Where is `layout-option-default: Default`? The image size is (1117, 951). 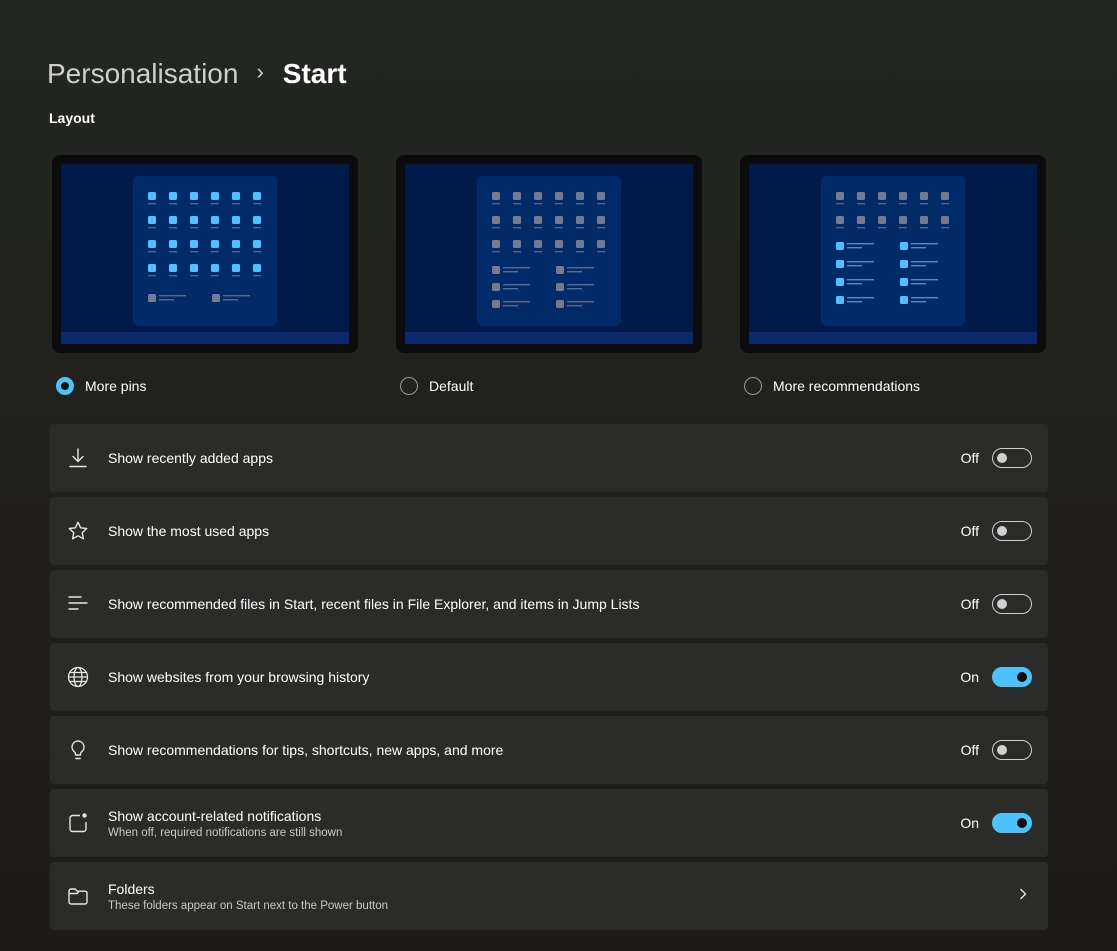
layout-option-default: Default is located at coordinates (549, 275).